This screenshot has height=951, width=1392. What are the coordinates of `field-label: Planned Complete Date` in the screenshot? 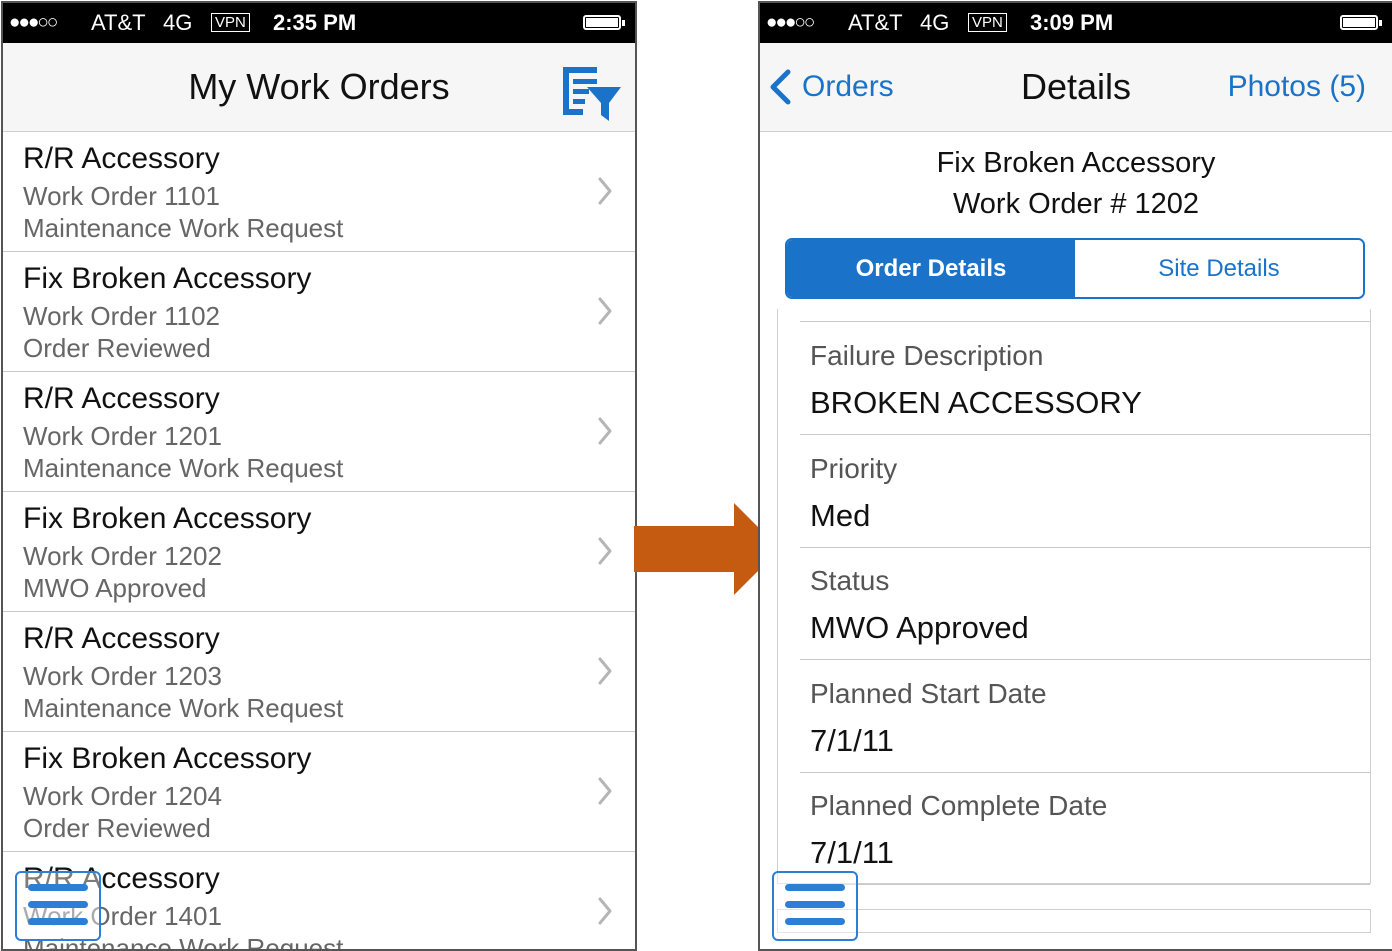 It's located at (959, 805).